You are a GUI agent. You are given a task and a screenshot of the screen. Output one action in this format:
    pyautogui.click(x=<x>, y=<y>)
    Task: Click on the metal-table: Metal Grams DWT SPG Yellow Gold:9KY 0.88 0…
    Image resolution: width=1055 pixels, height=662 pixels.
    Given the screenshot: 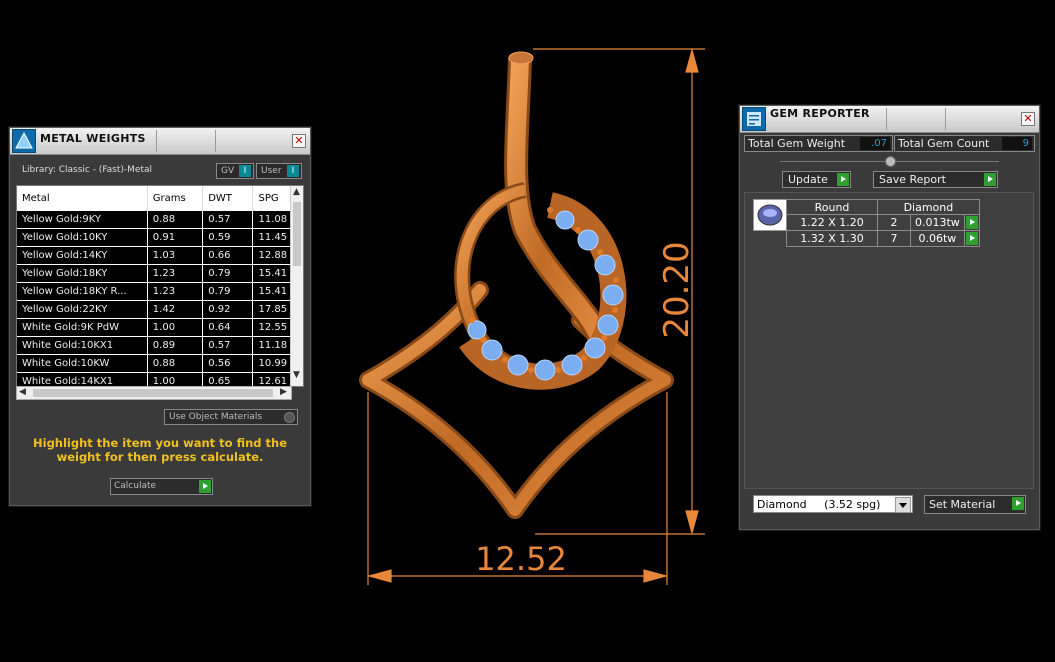 What is the action you would take?
    pyautogui.click(x=160, y=286)
    